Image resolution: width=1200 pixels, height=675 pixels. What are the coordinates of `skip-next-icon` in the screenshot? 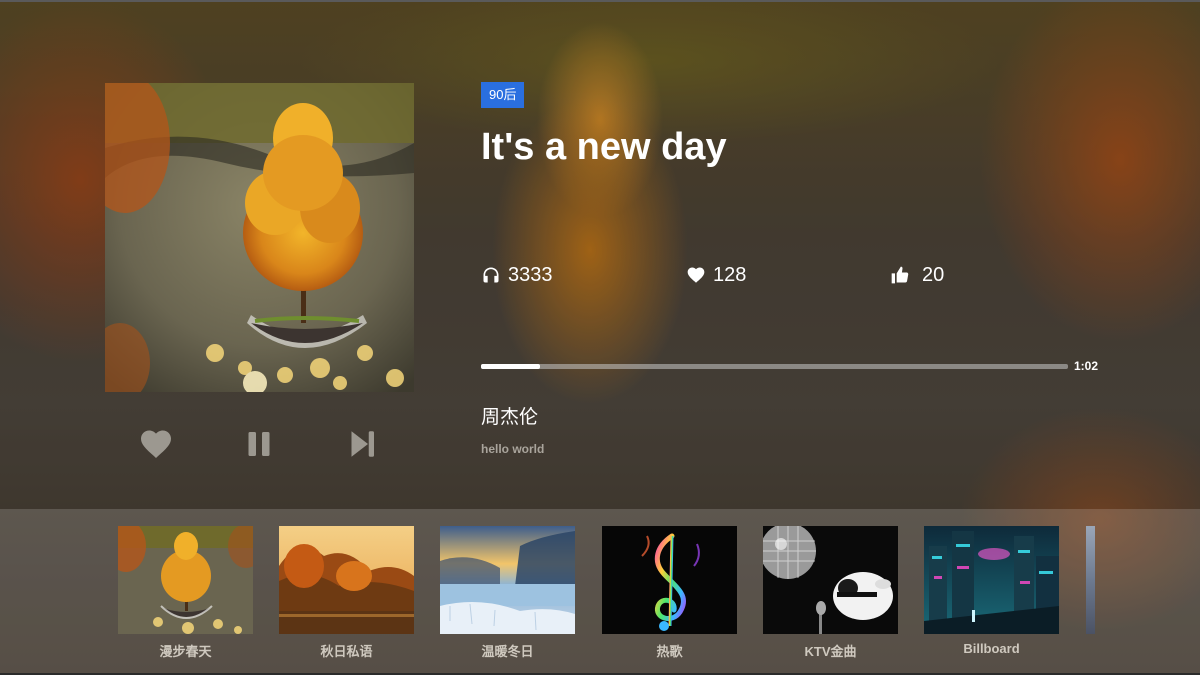 It's located at (362, 444).